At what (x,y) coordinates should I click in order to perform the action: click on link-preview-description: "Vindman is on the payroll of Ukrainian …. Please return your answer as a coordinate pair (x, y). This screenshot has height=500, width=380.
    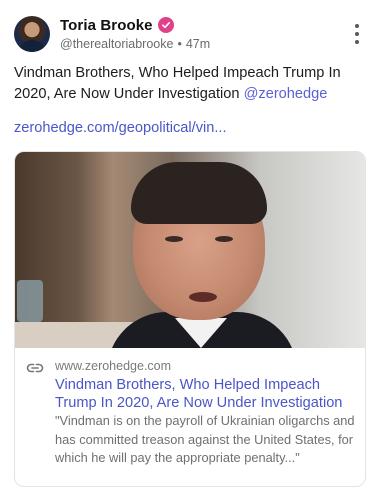
    Looking at the image, I should click on (205, 439).